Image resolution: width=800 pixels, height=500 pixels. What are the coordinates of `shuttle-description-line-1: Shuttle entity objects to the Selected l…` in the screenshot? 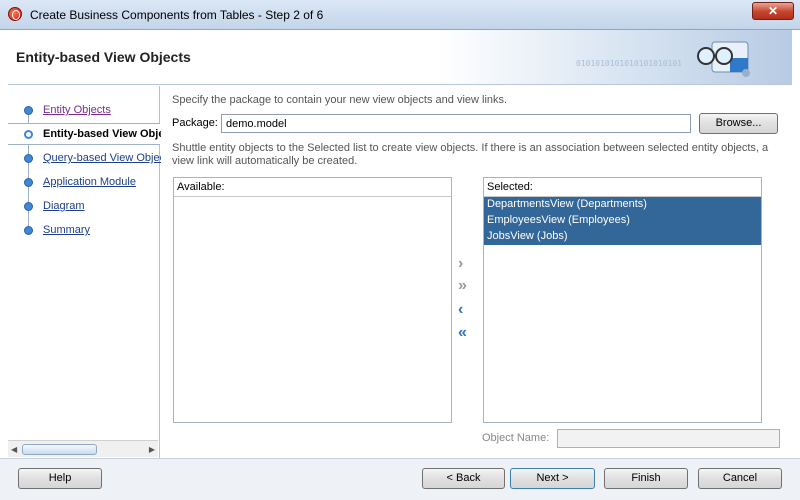 It's located at (470, 148).